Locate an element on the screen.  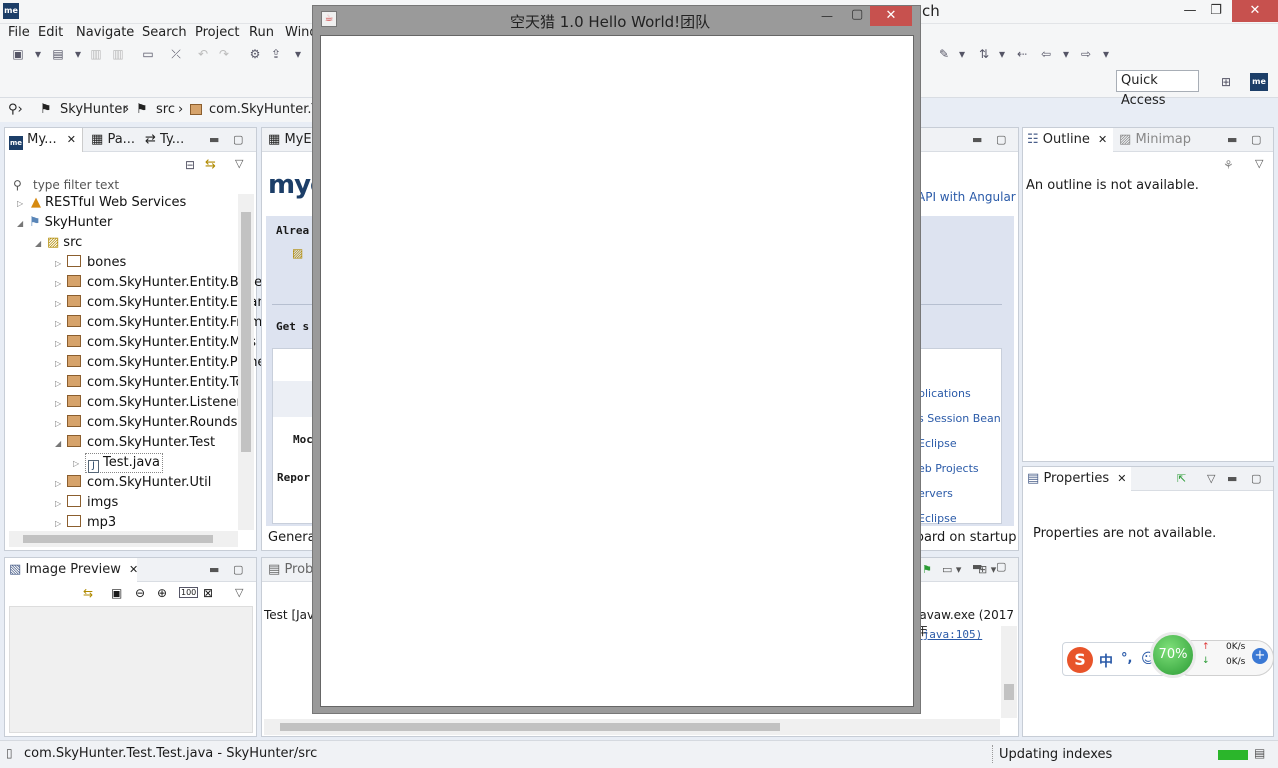
add-widget-icon: + is located at coordinates (1260, 656).